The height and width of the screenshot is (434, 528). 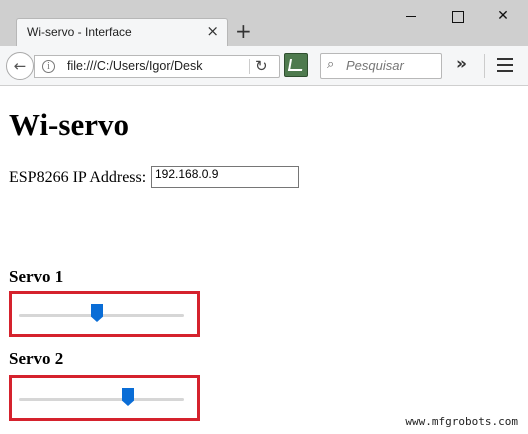 I want to click on servo-1-slider, so click(x=101, y=314).